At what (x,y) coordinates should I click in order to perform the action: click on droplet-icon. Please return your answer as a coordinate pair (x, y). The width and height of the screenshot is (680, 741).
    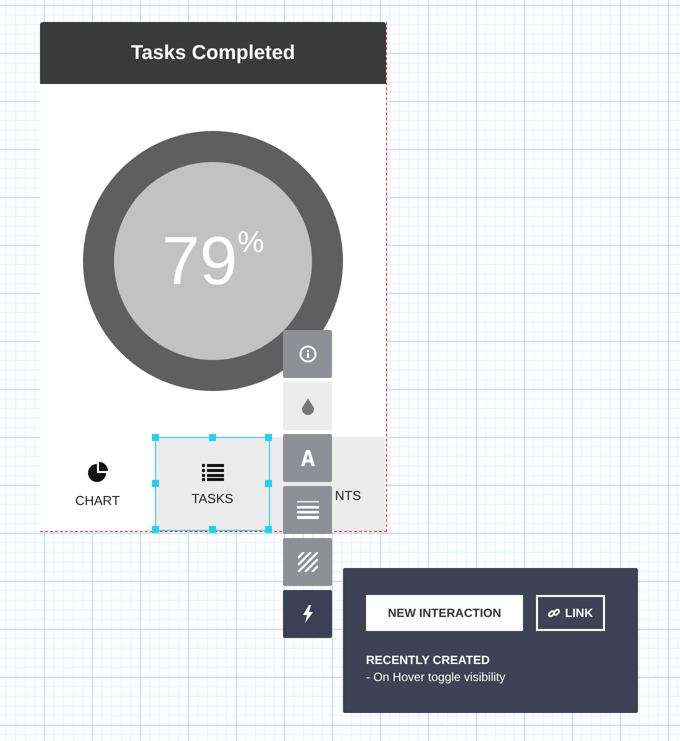
    Looking at the image, I should click on (308, 406).